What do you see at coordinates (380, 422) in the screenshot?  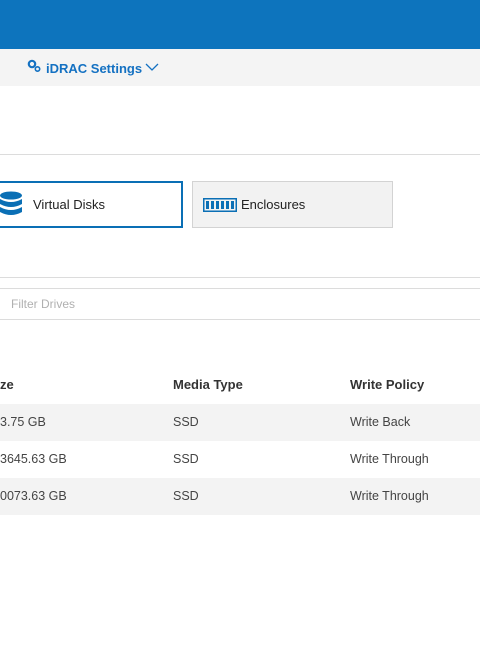 I see `write-policy-cell: Write Back` at bounding box center [380, 422].